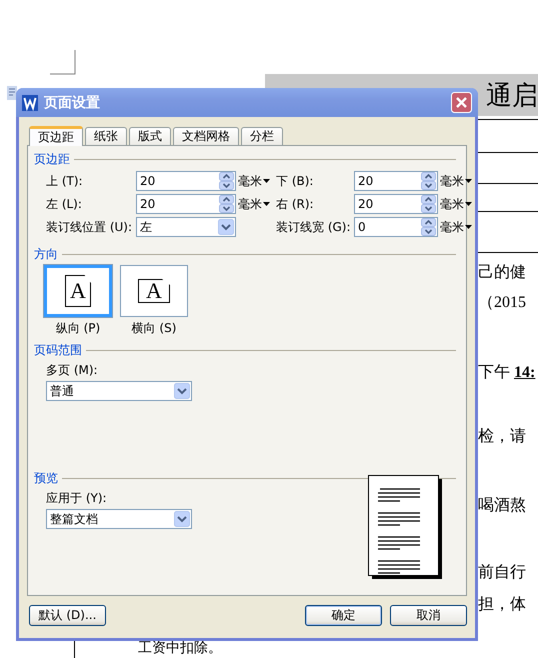 This screenshot has width=538, height=658. I want to click on field-label: 下 (B):, so click(295, 181).